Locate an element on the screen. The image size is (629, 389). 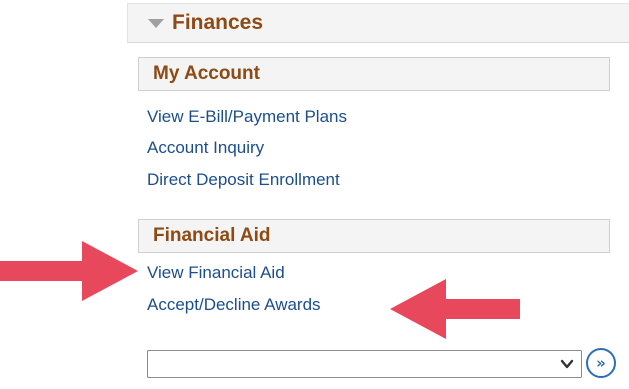
my-account-title: My Account is located at coordinates (206, 73).